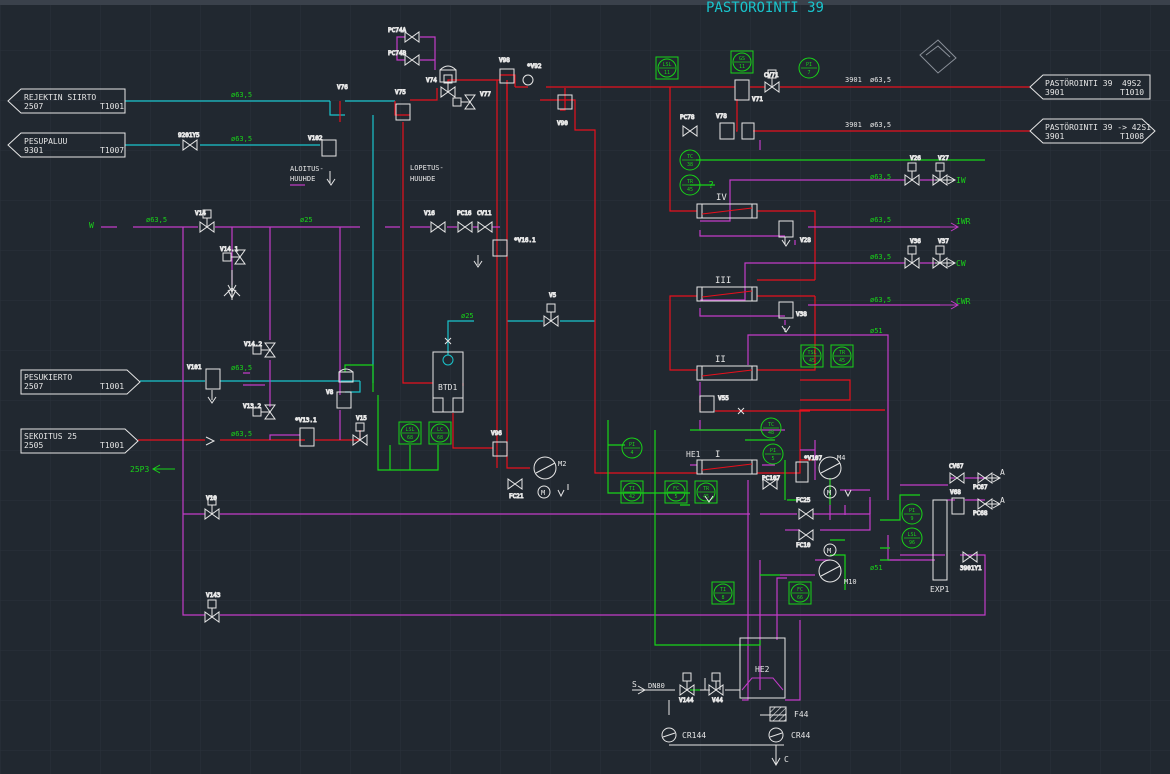 This screenshot has width=1170, height=774. Describe the element at coordinates (429, 213) in the screenshot. I see `valve-label-v16: V16` at that location.